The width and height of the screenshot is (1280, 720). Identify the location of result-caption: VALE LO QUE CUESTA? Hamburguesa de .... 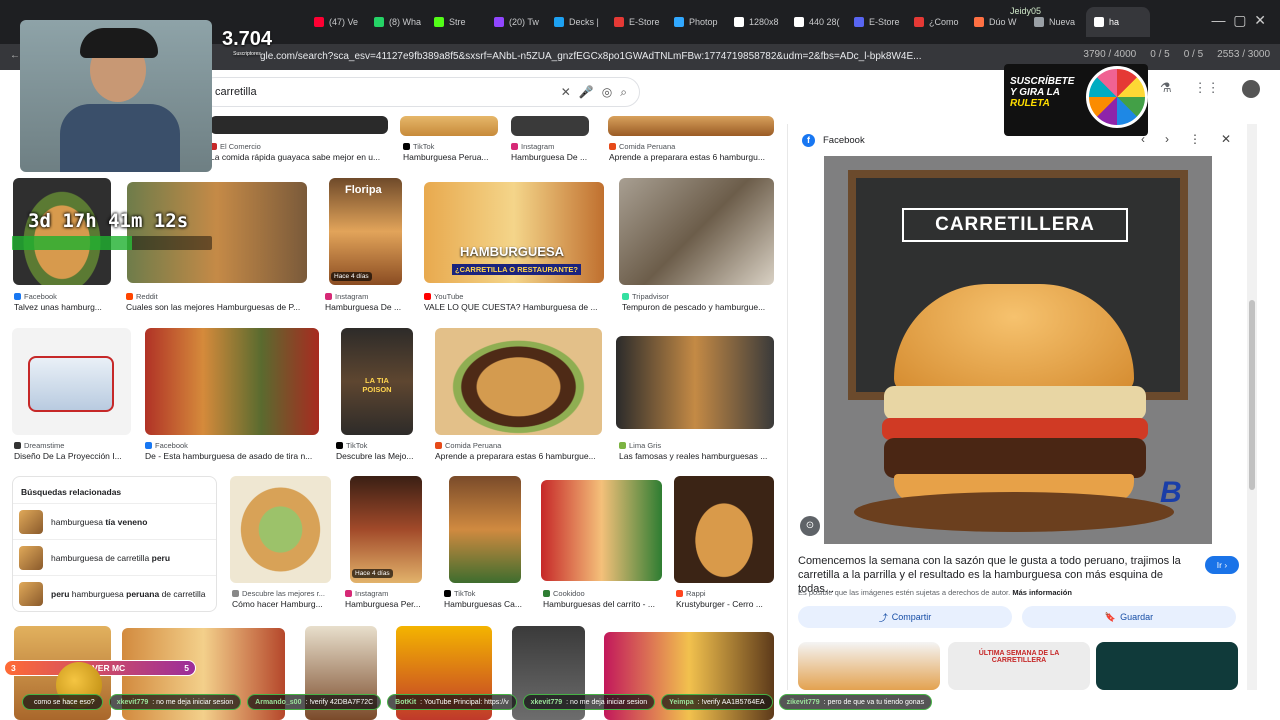
(515, 307).